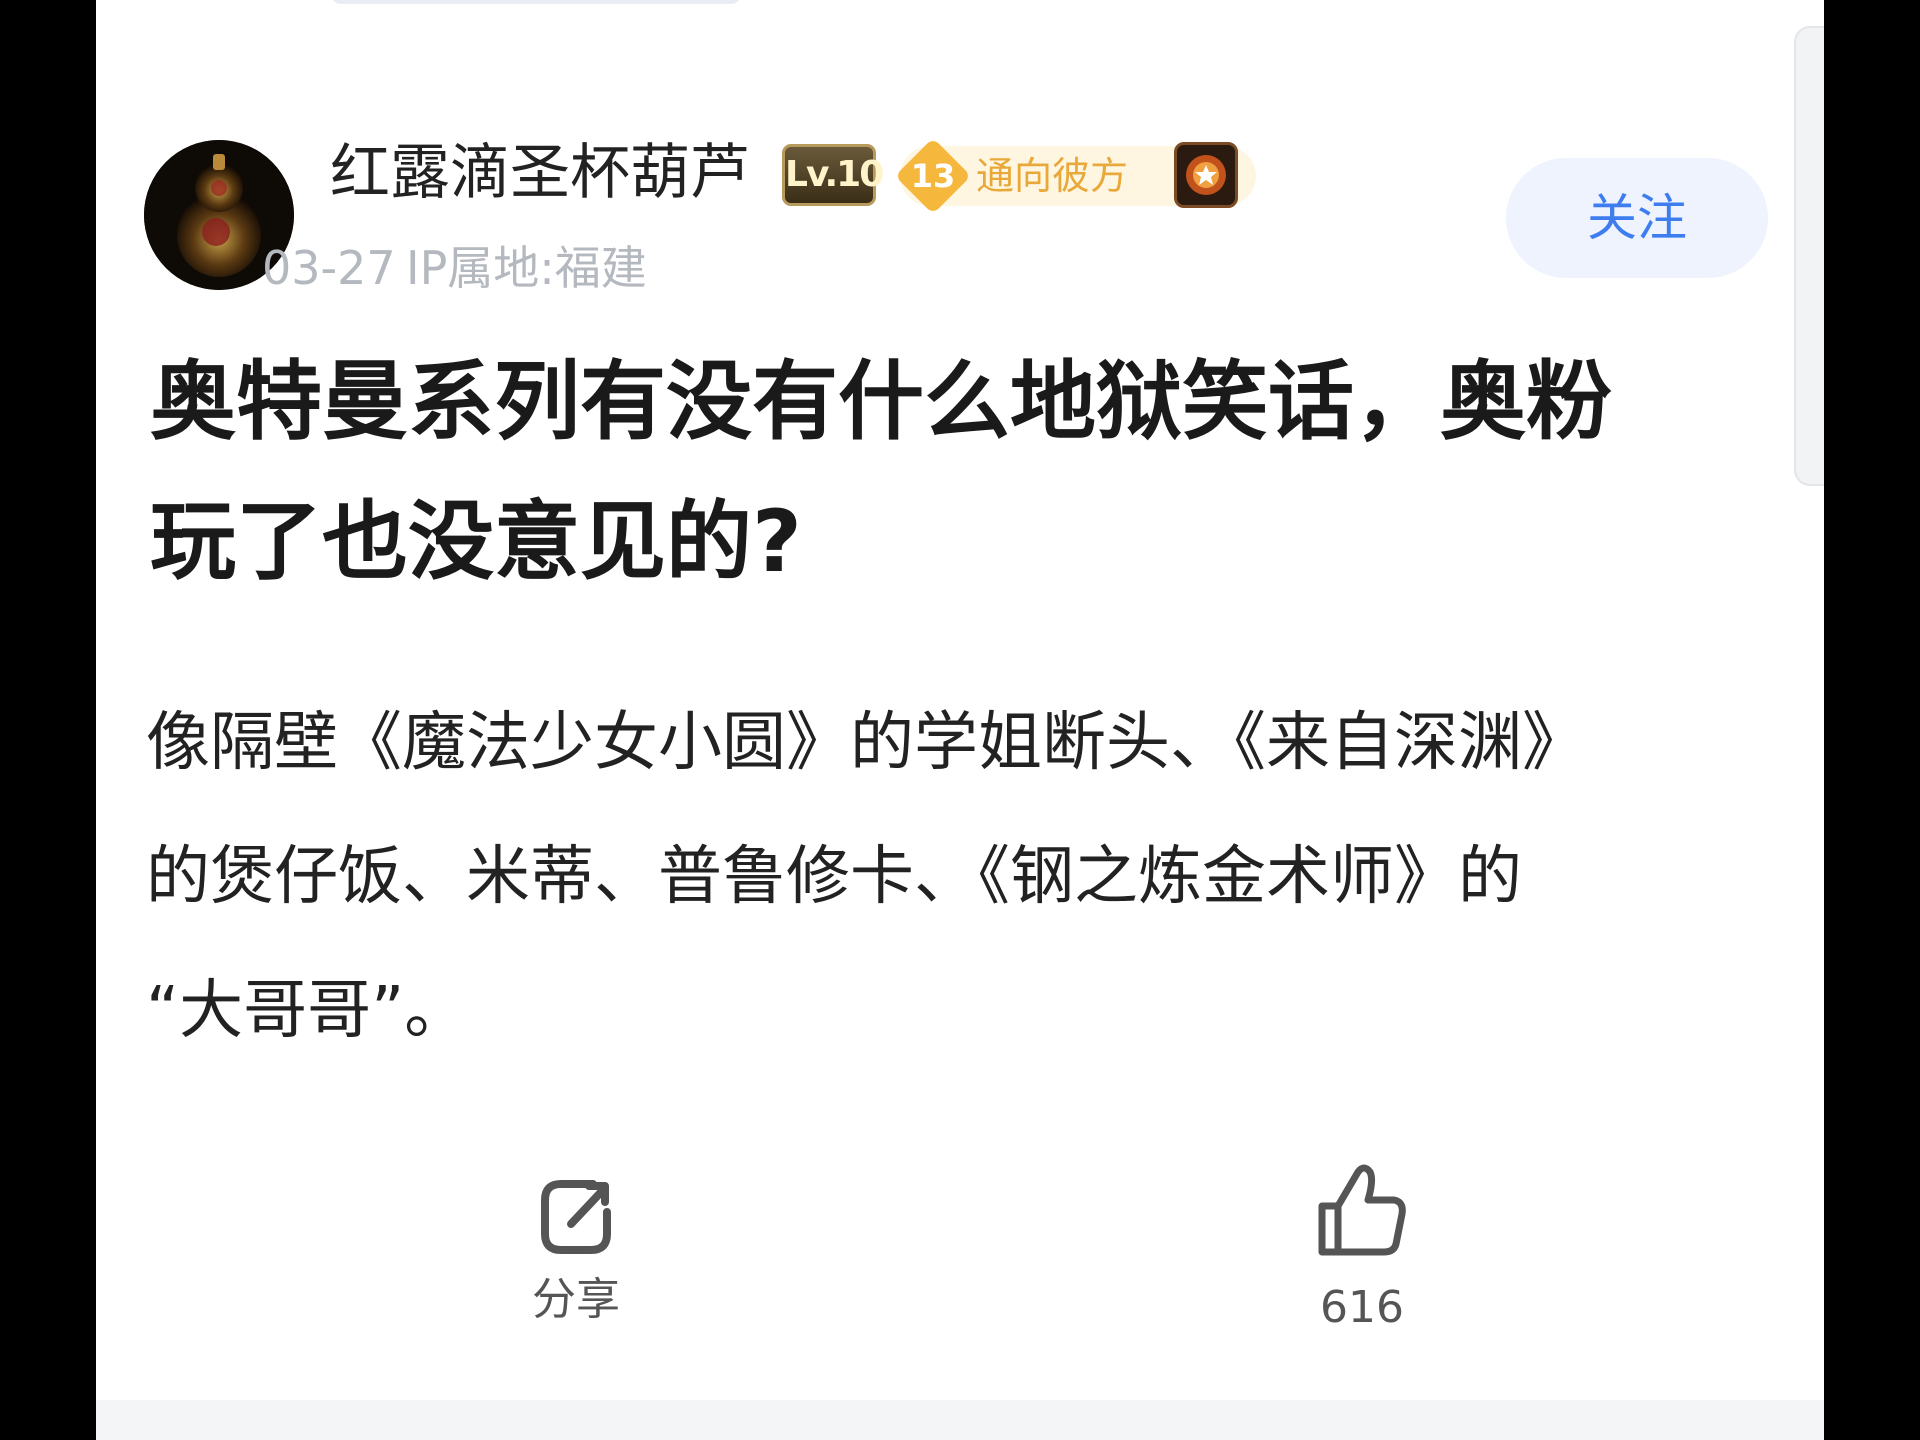  I want to click on fan-badge-label: 通向彼方, so click(1052, 176).